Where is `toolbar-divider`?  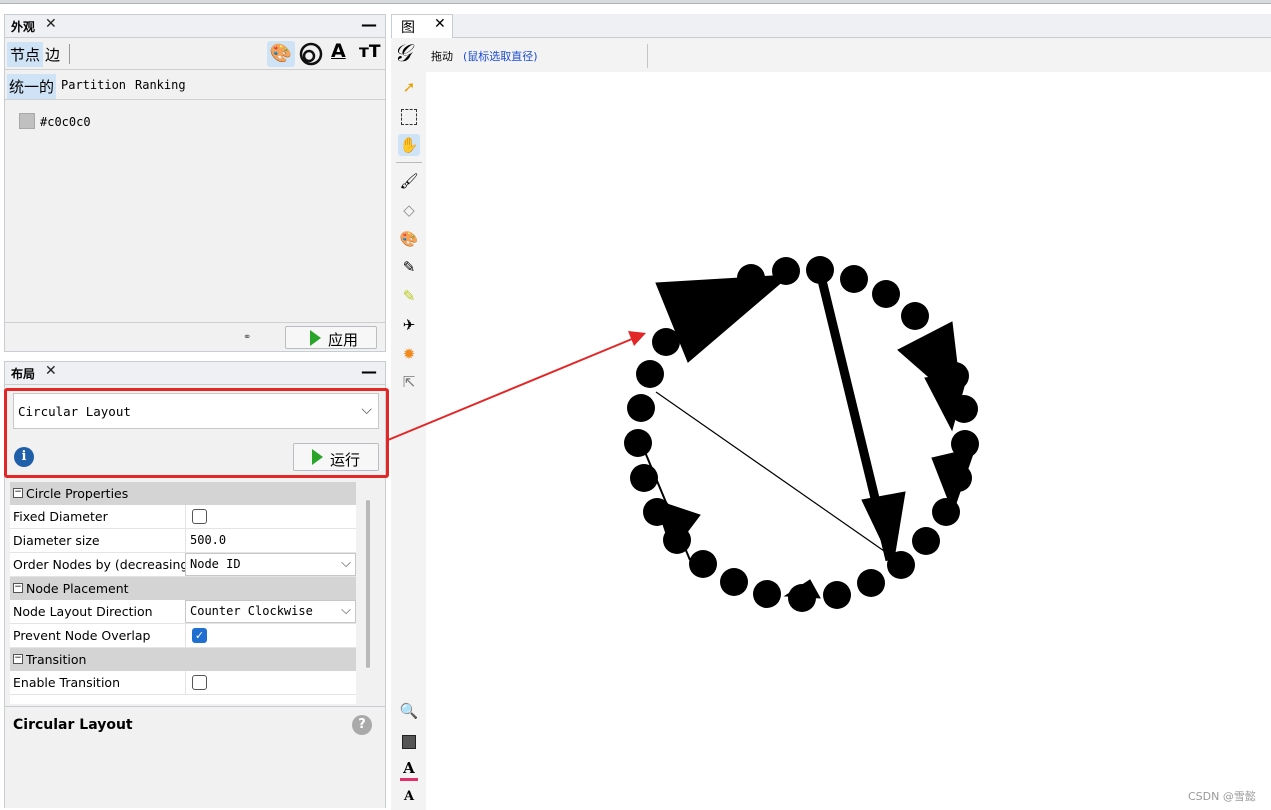 toolbar-divider is located at coordinates (647, 56).